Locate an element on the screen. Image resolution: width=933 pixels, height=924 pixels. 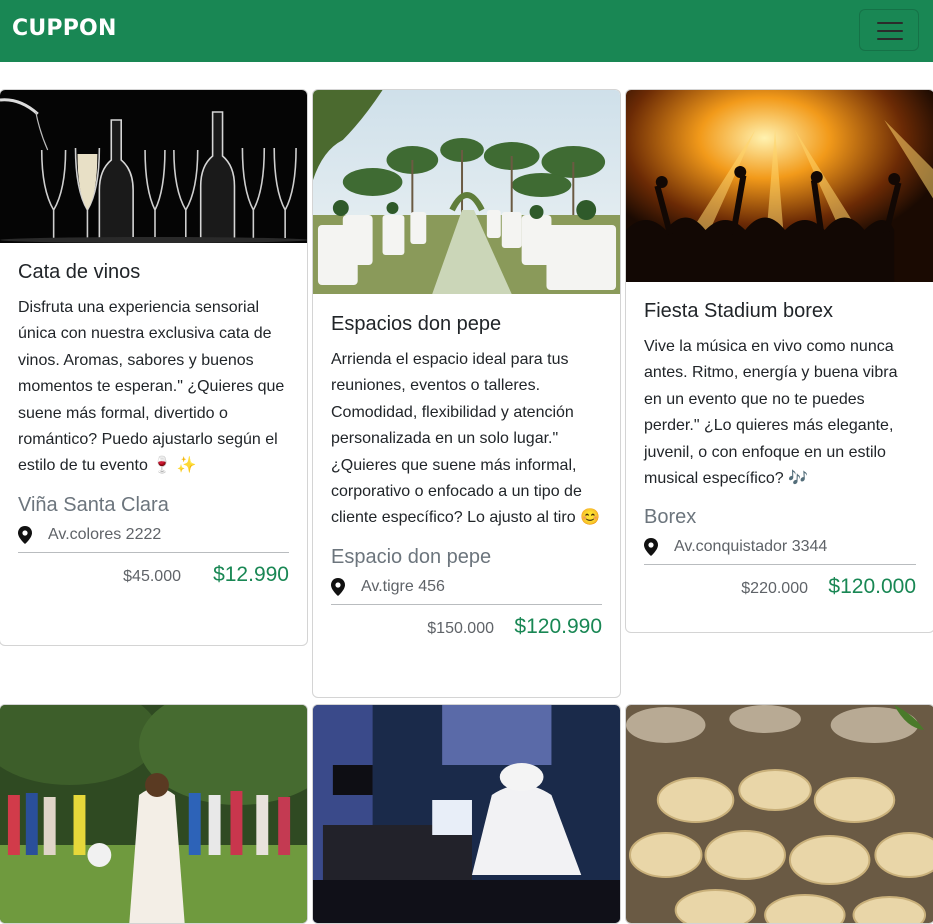
card-prices: $150.000 $120.990 is located at coordinates (466, 635).